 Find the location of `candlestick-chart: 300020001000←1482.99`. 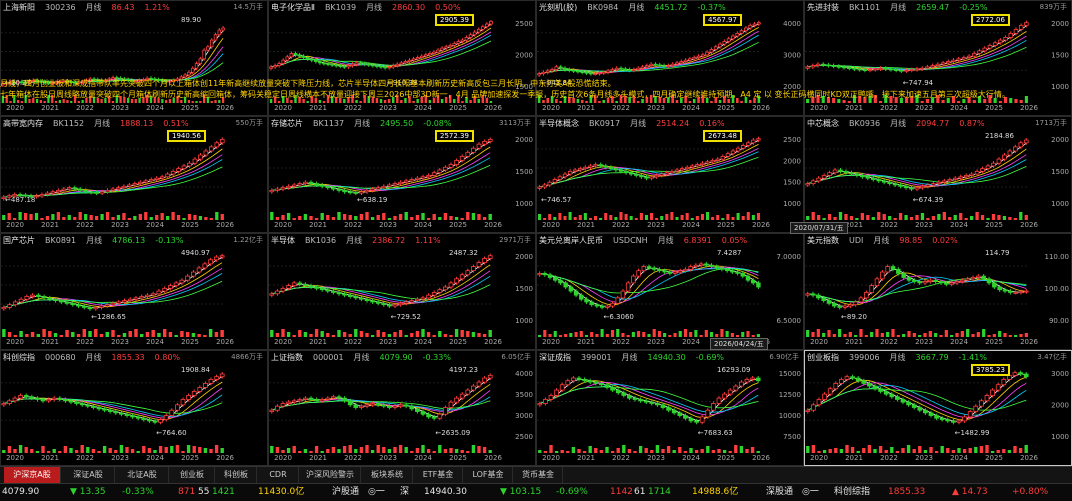

candlestick-chart: 300020001000←1482.99 is located at coordinates (938, 408).